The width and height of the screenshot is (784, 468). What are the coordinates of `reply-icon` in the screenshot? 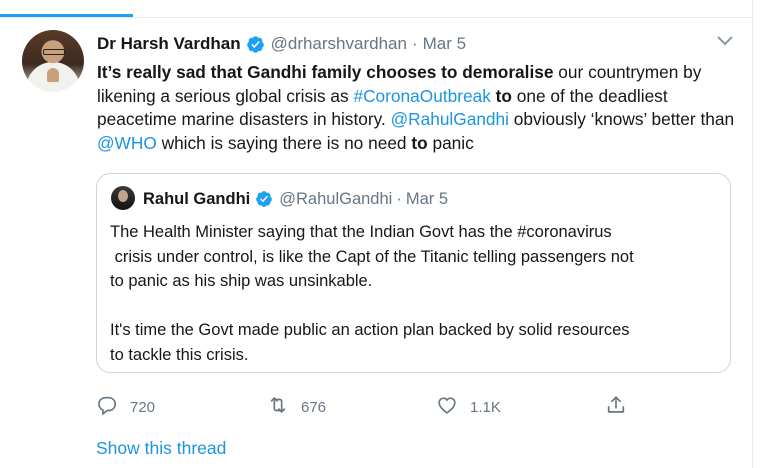 It's located at (107, 407).